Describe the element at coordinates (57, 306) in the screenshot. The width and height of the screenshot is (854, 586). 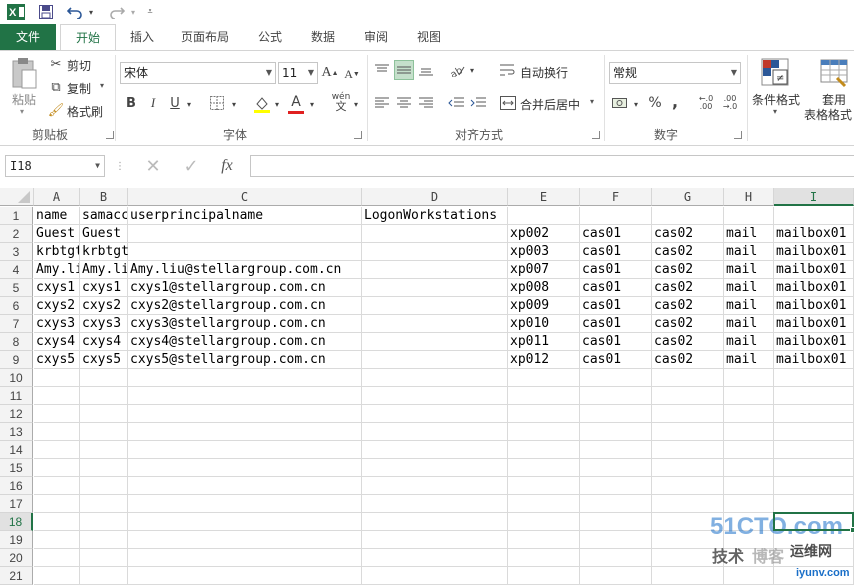
I see `cell-a6: cxys2` at that location.